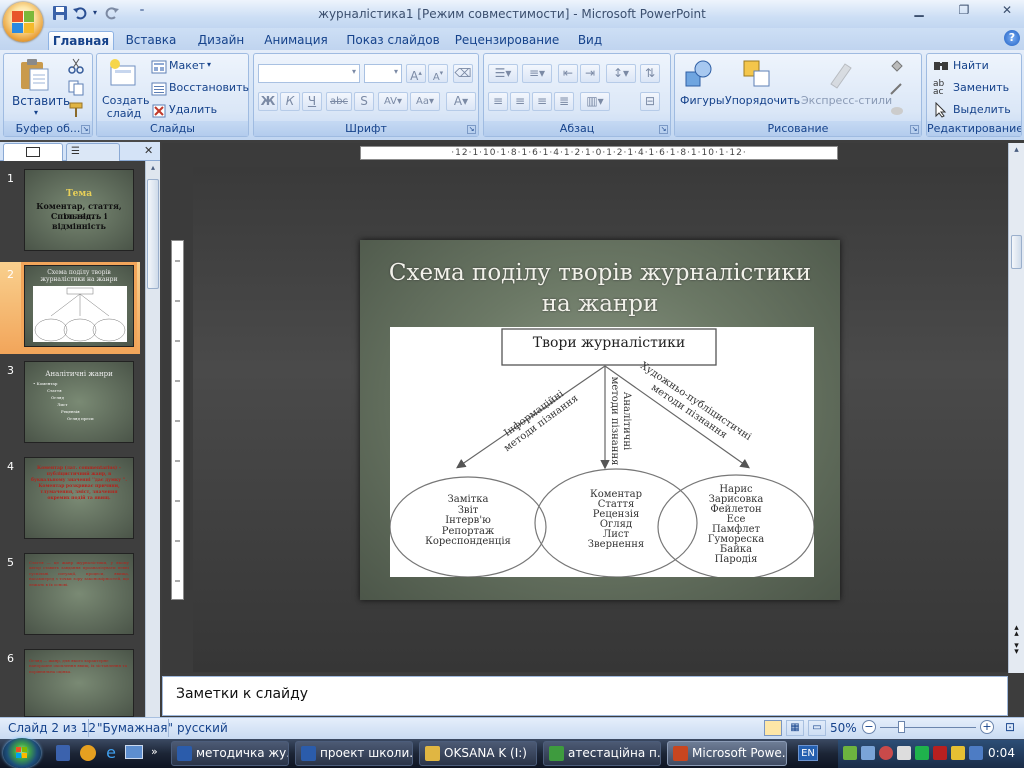  Describe the element at coordinates (595, 101) in the screenshot. I see `columns-icon: ▥▾` at that location.